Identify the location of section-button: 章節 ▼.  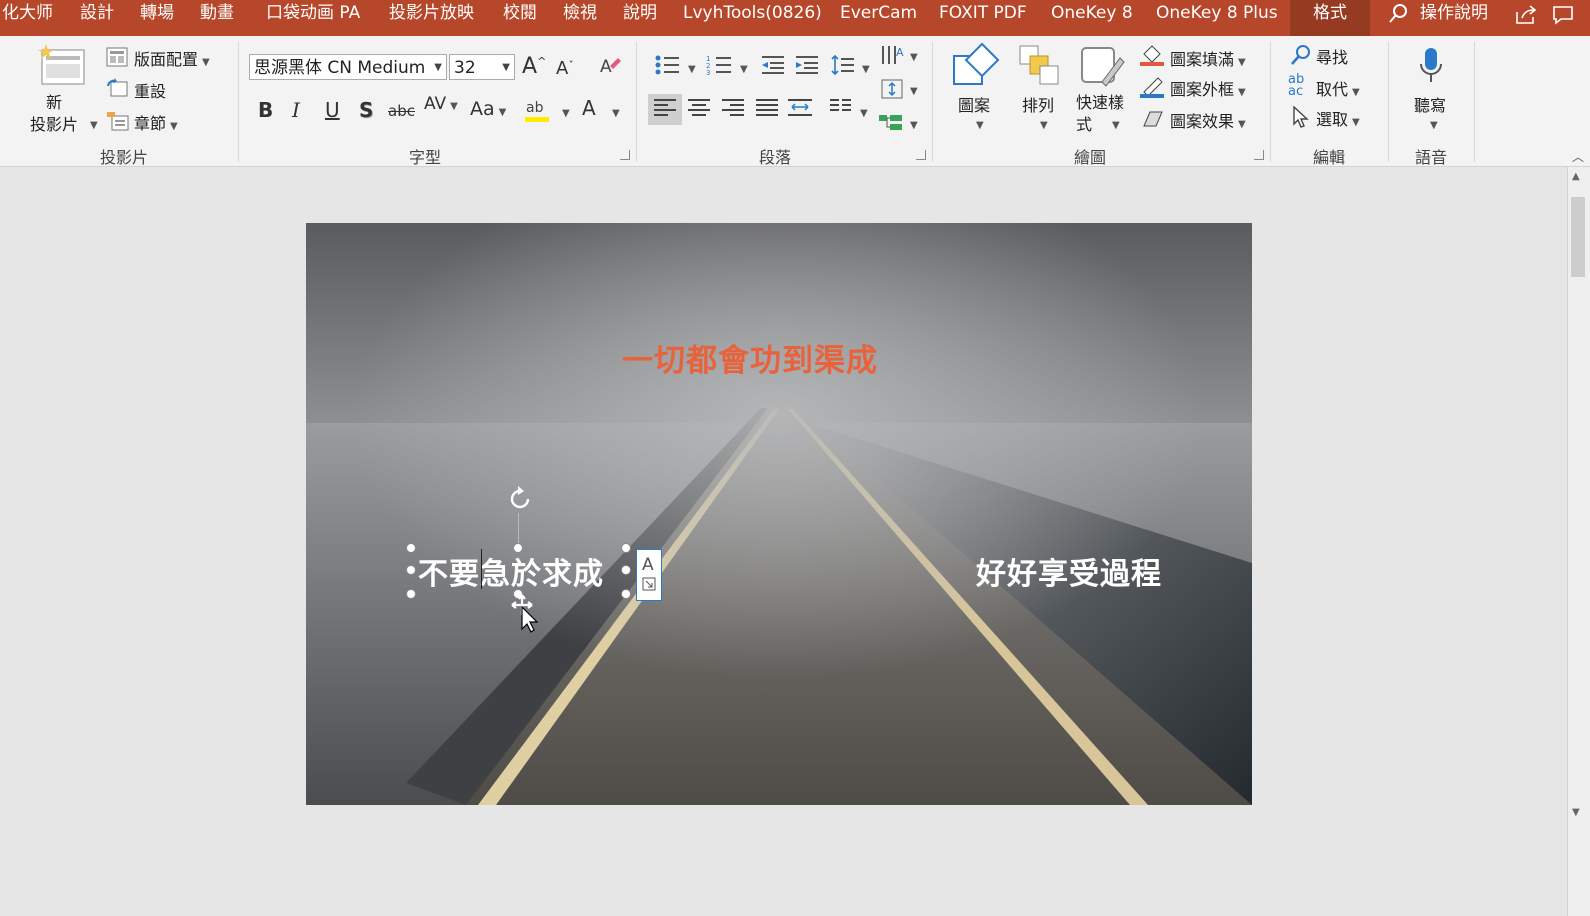
(156, 122).